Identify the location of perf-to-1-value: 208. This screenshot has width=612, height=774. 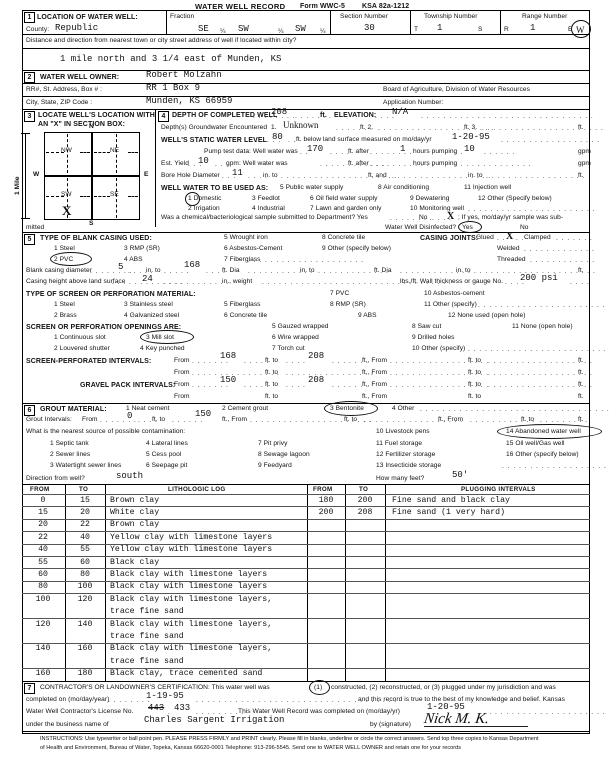
(316, 356).